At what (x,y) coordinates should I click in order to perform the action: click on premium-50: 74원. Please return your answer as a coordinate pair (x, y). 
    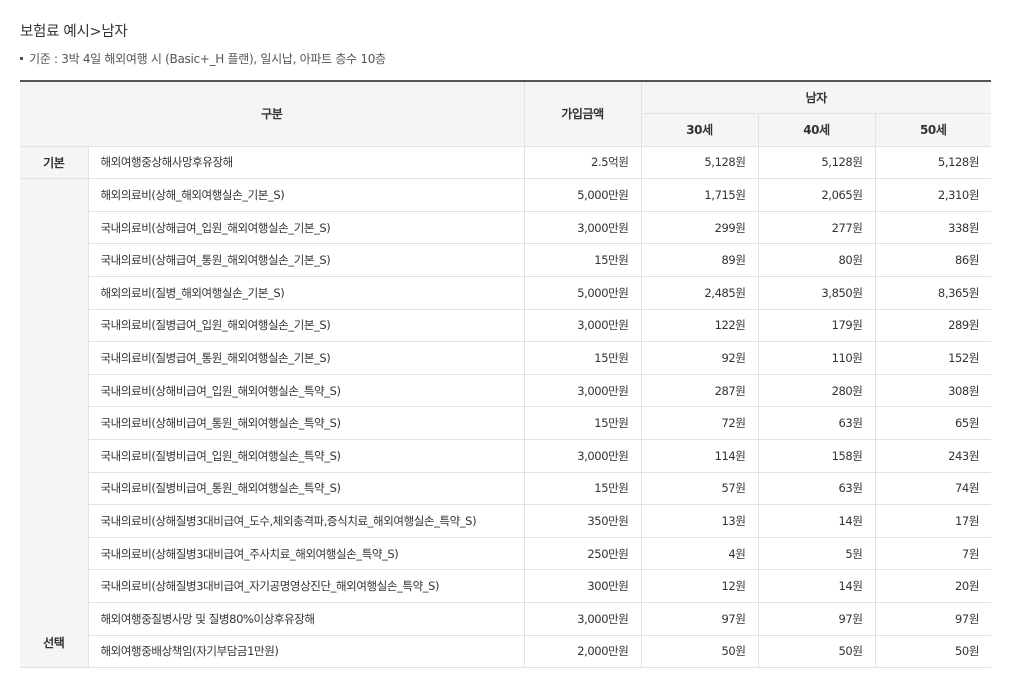
    Looking at the image, I should click on (933, 489).